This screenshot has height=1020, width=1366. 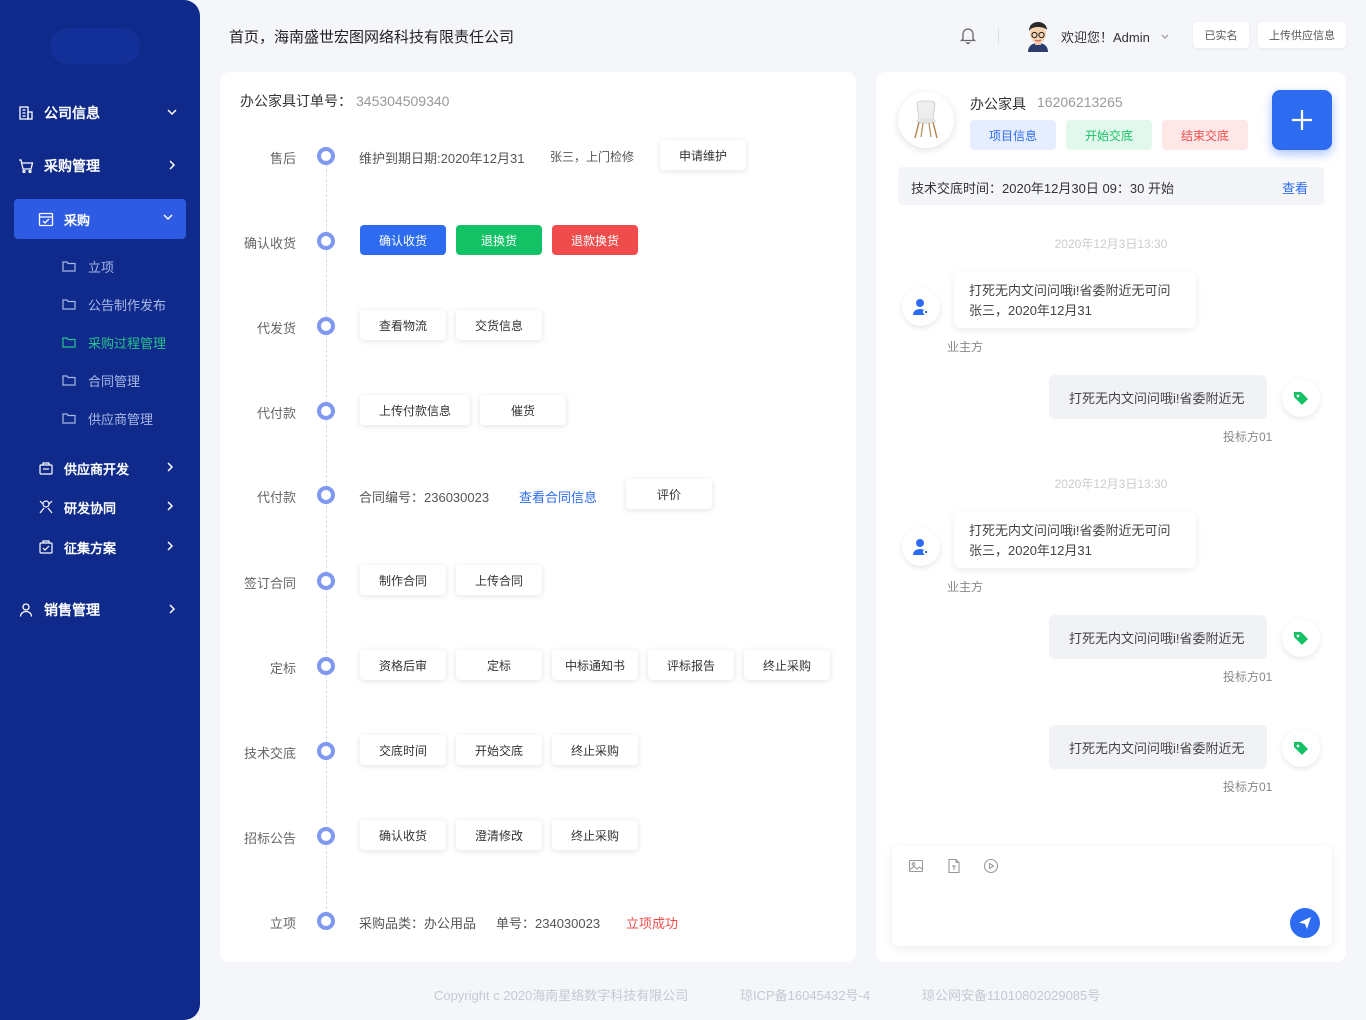 I want to click on return-exchange-button: 退换货, so click(x=499, y=240).